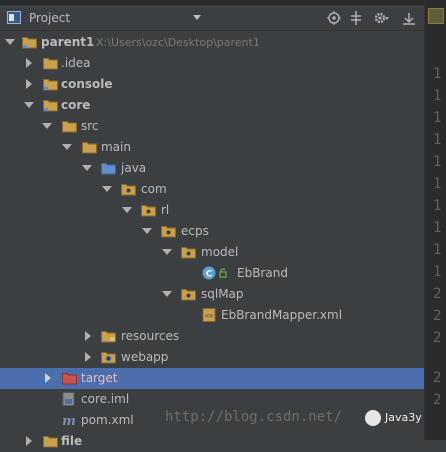 The image size is (446, 452). I want to click on dropdown-icon, so click(197, 17).